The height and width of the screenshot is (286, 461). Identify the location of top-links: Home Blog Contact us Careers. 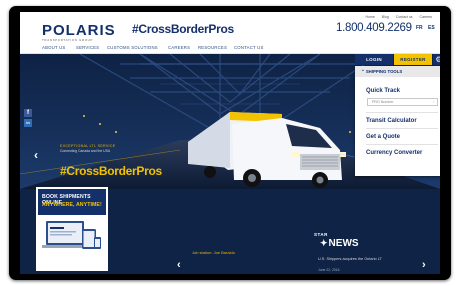
(398, 17).